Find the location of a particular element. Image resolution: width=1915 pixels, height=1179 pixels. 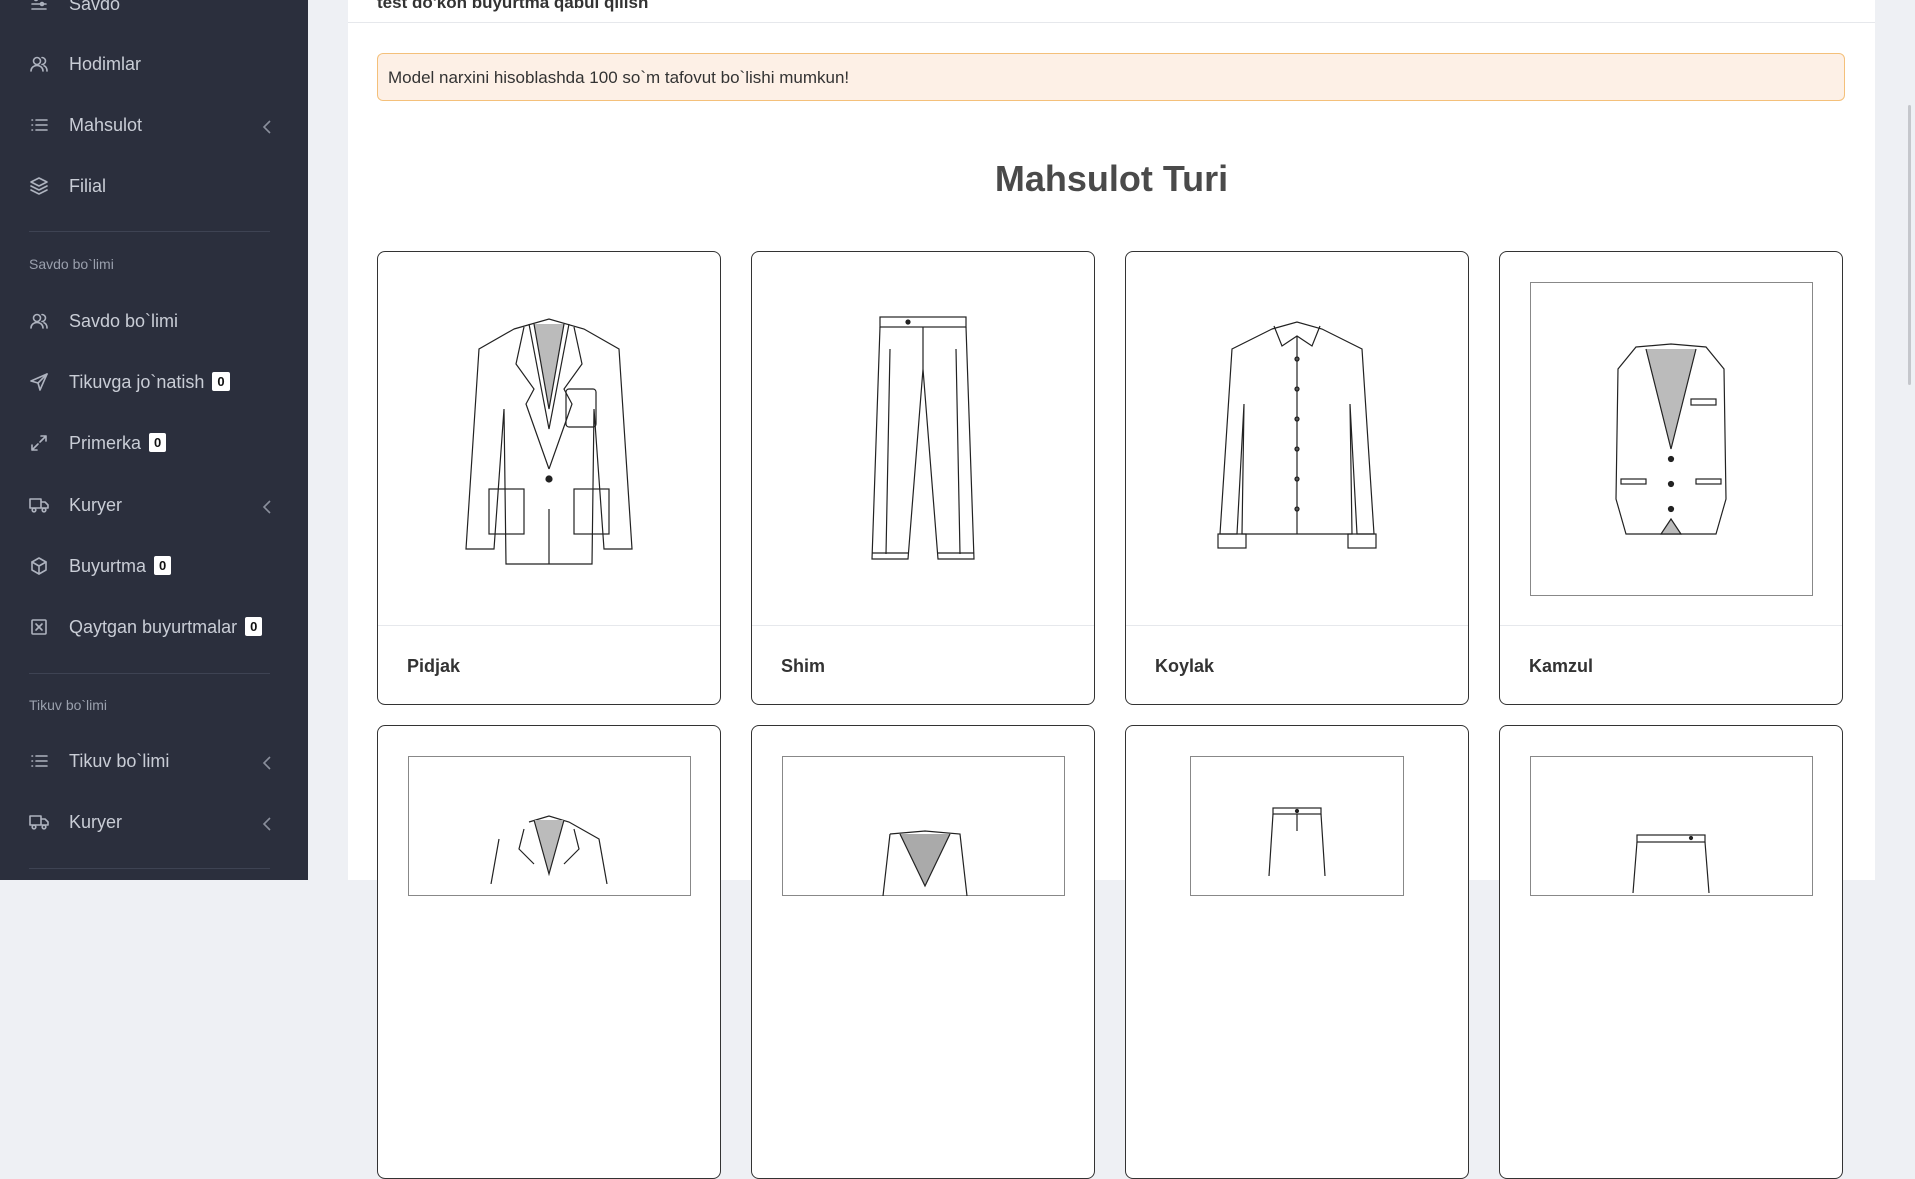

sidebar-item-label: Qaytgan buyurtmalar 0 is located at coordinates (166, 627).